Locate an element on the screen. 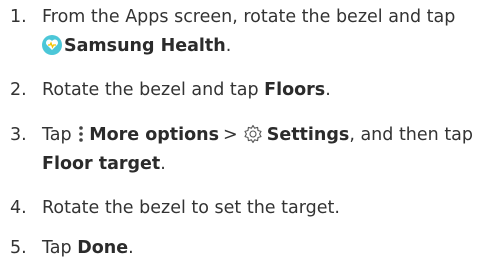 Image resolution: width=492 pixels, height=261 pixels. more-options-icon is located at coordinates (81, 134).